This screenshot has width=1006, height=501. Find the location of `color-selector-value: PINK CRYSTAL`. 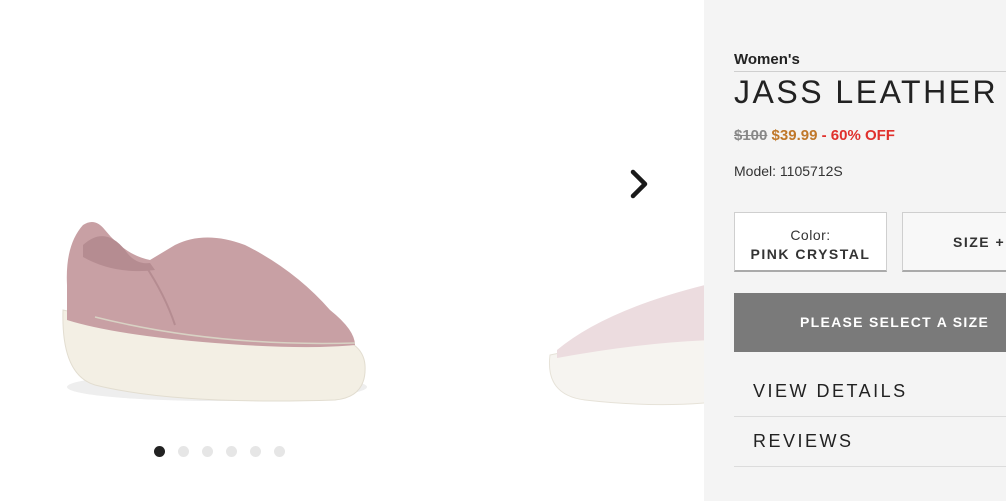

color-selector-value: PINK CRYSTAL is located at coordinates (810, 254).